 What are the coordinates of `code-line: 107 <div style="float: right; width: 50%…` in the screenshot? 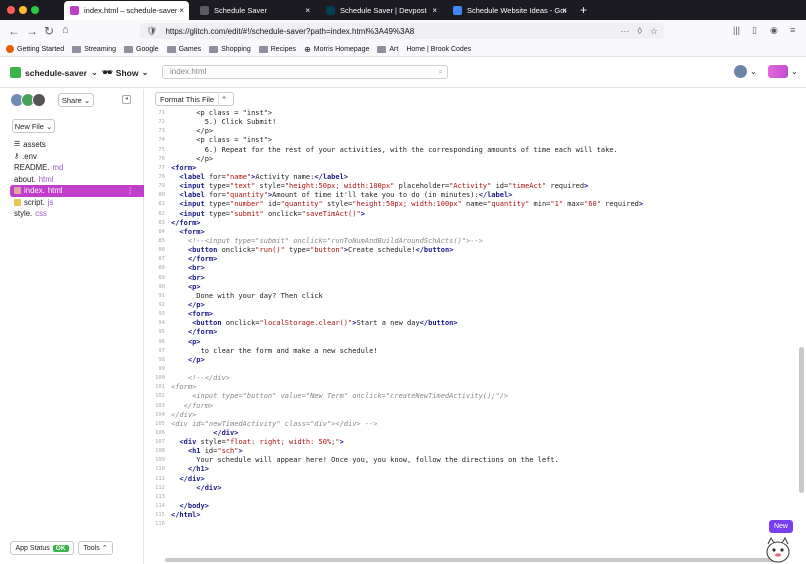 It's located at (470, 442).